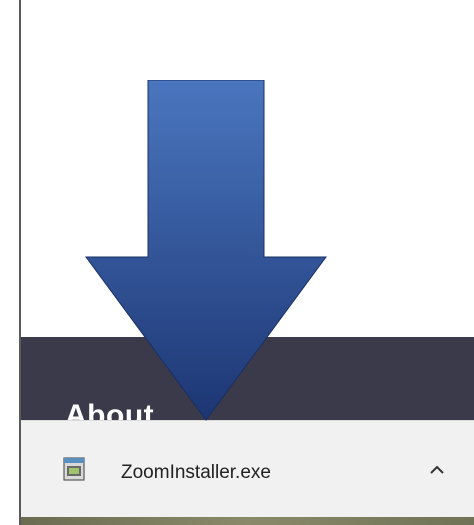  Describe the element at coordinates (437, 470) in the screenshot. I see `chevron-up-icon` at that location.